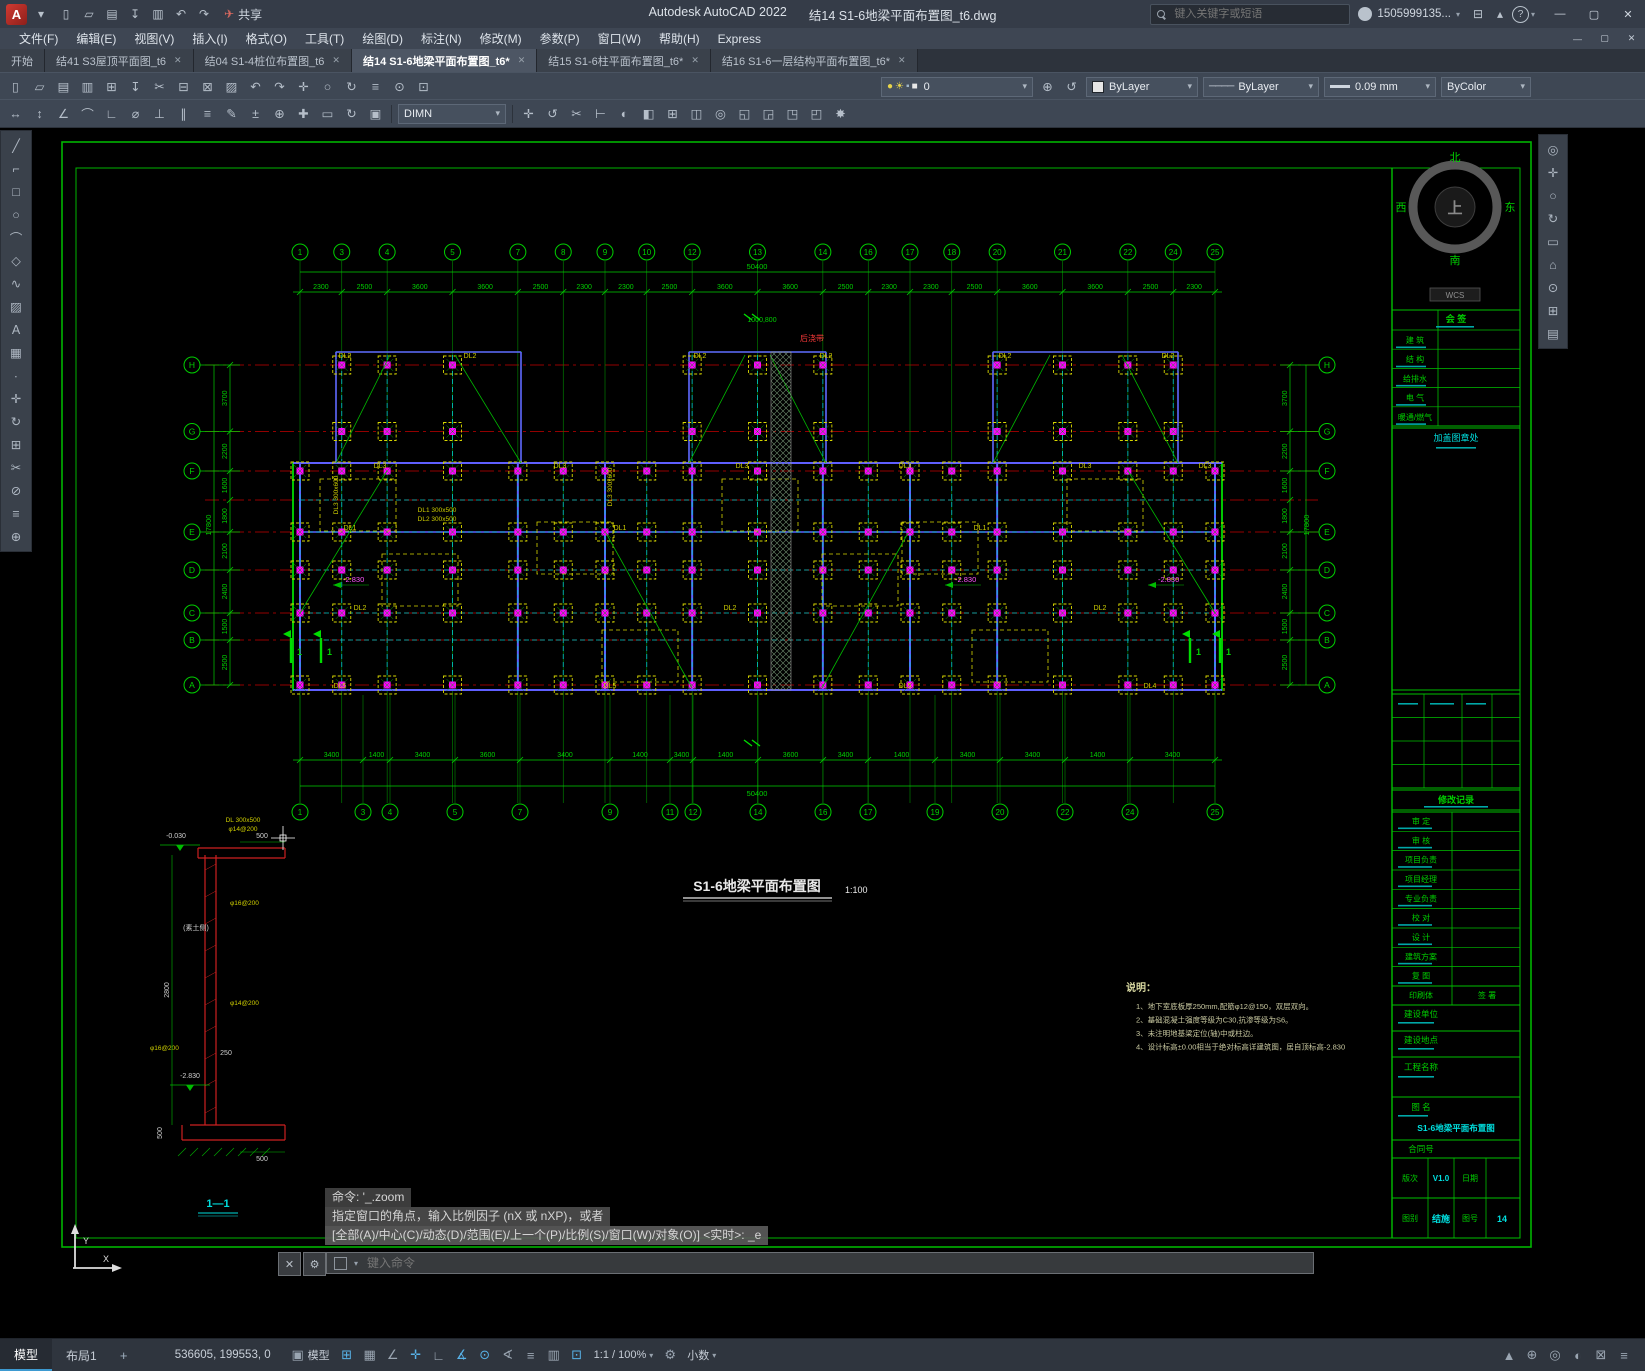 Image resolution: width=1645 pixels, height=1371 pixels. What do you see at coordinates (38, 38) in the screenshot?
I see `menu-item-0: 文件(F)` at bounding box center [38, 38].